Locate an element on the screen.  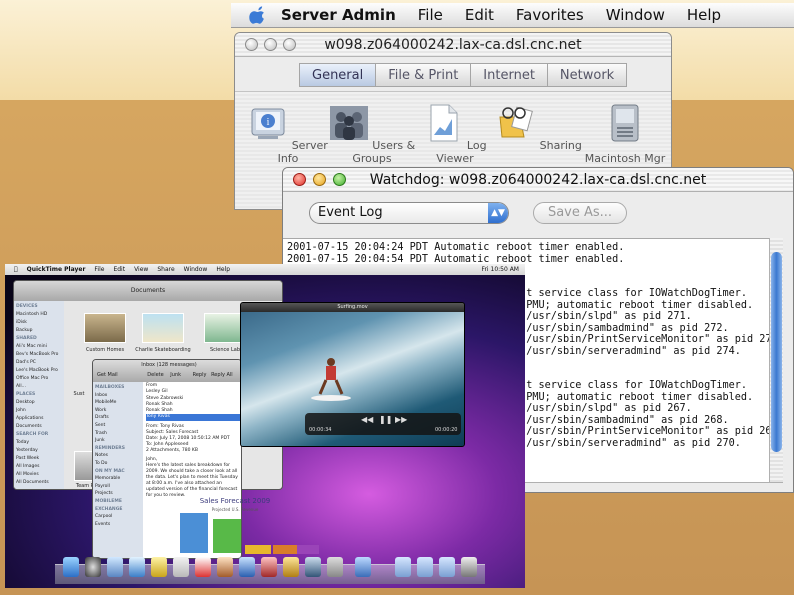
menu-view: View is located at coordinates (141, 269).